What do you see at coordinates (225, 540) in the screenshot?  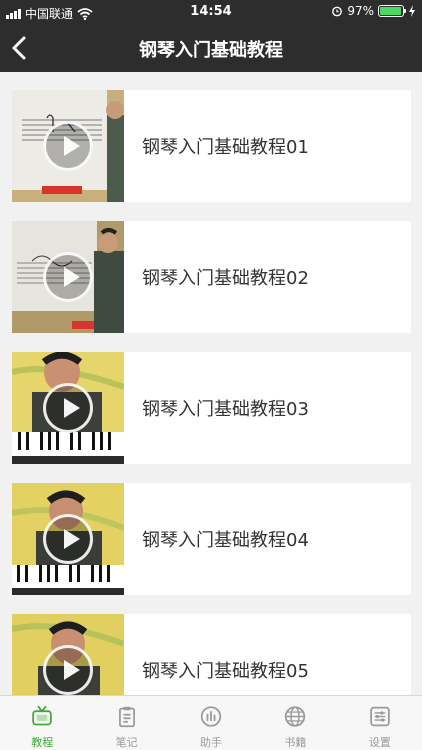 I see `lesson-title: 钢琴入门基础教程04` at bounding box center [225, 540].